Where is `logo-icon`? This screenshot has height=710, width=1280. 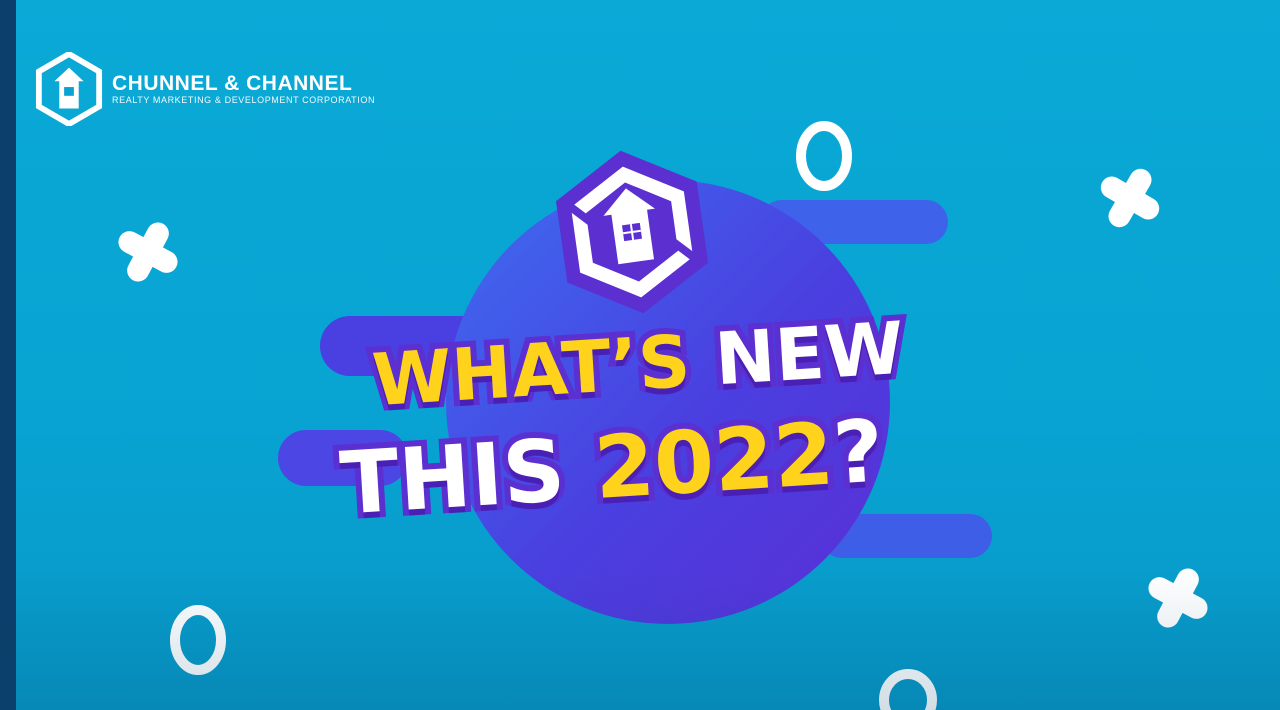
logo-icon is located at coordinates (69, 89).